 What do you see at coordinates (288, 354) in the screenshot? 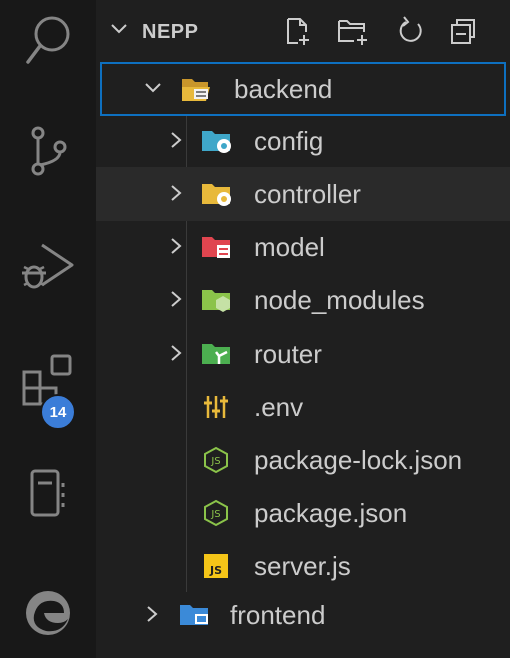
I see `tree-item-label: router` at bounding box center [288, 354].